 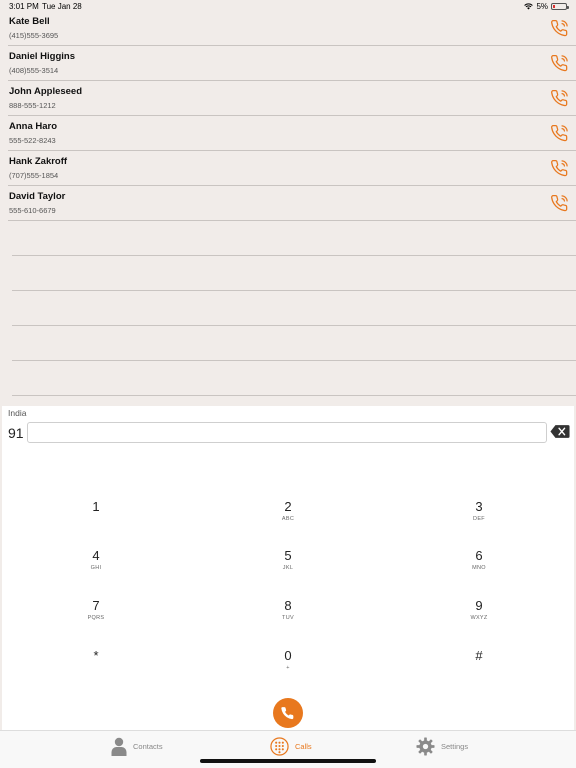 I want to click on key-0: 0 +, so click(x=288, y=669).